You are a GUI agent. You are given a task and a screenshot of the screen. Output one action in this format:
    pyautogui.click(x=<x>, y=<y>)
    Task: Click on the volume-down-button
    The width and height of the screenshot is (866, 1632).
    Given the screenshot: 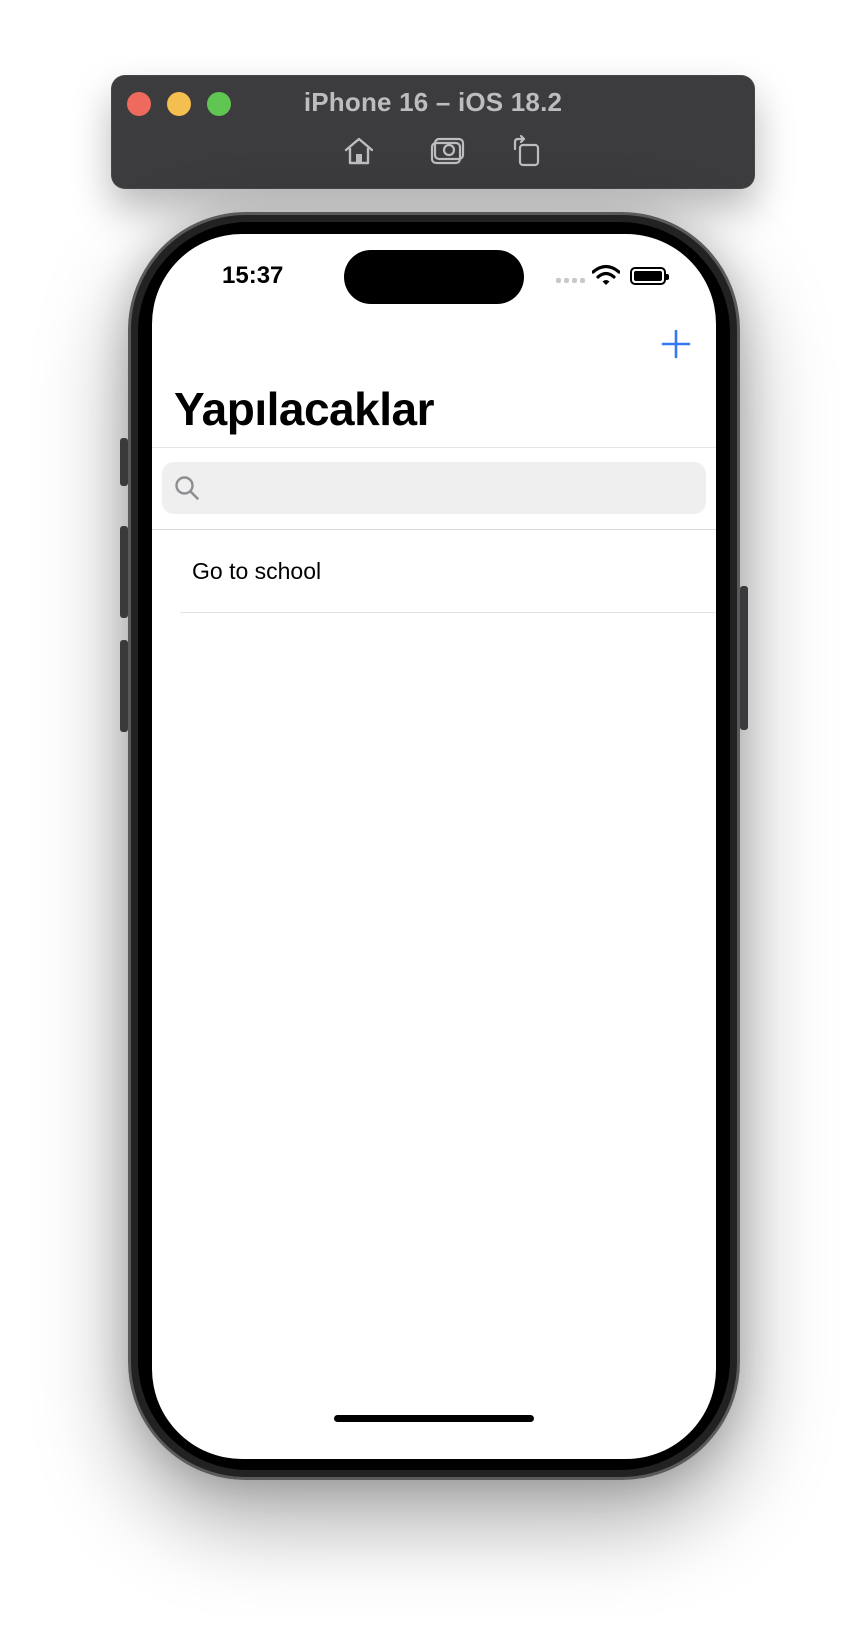 What is the action you would take?
    pyautogui.click(x=124, y=686)
    